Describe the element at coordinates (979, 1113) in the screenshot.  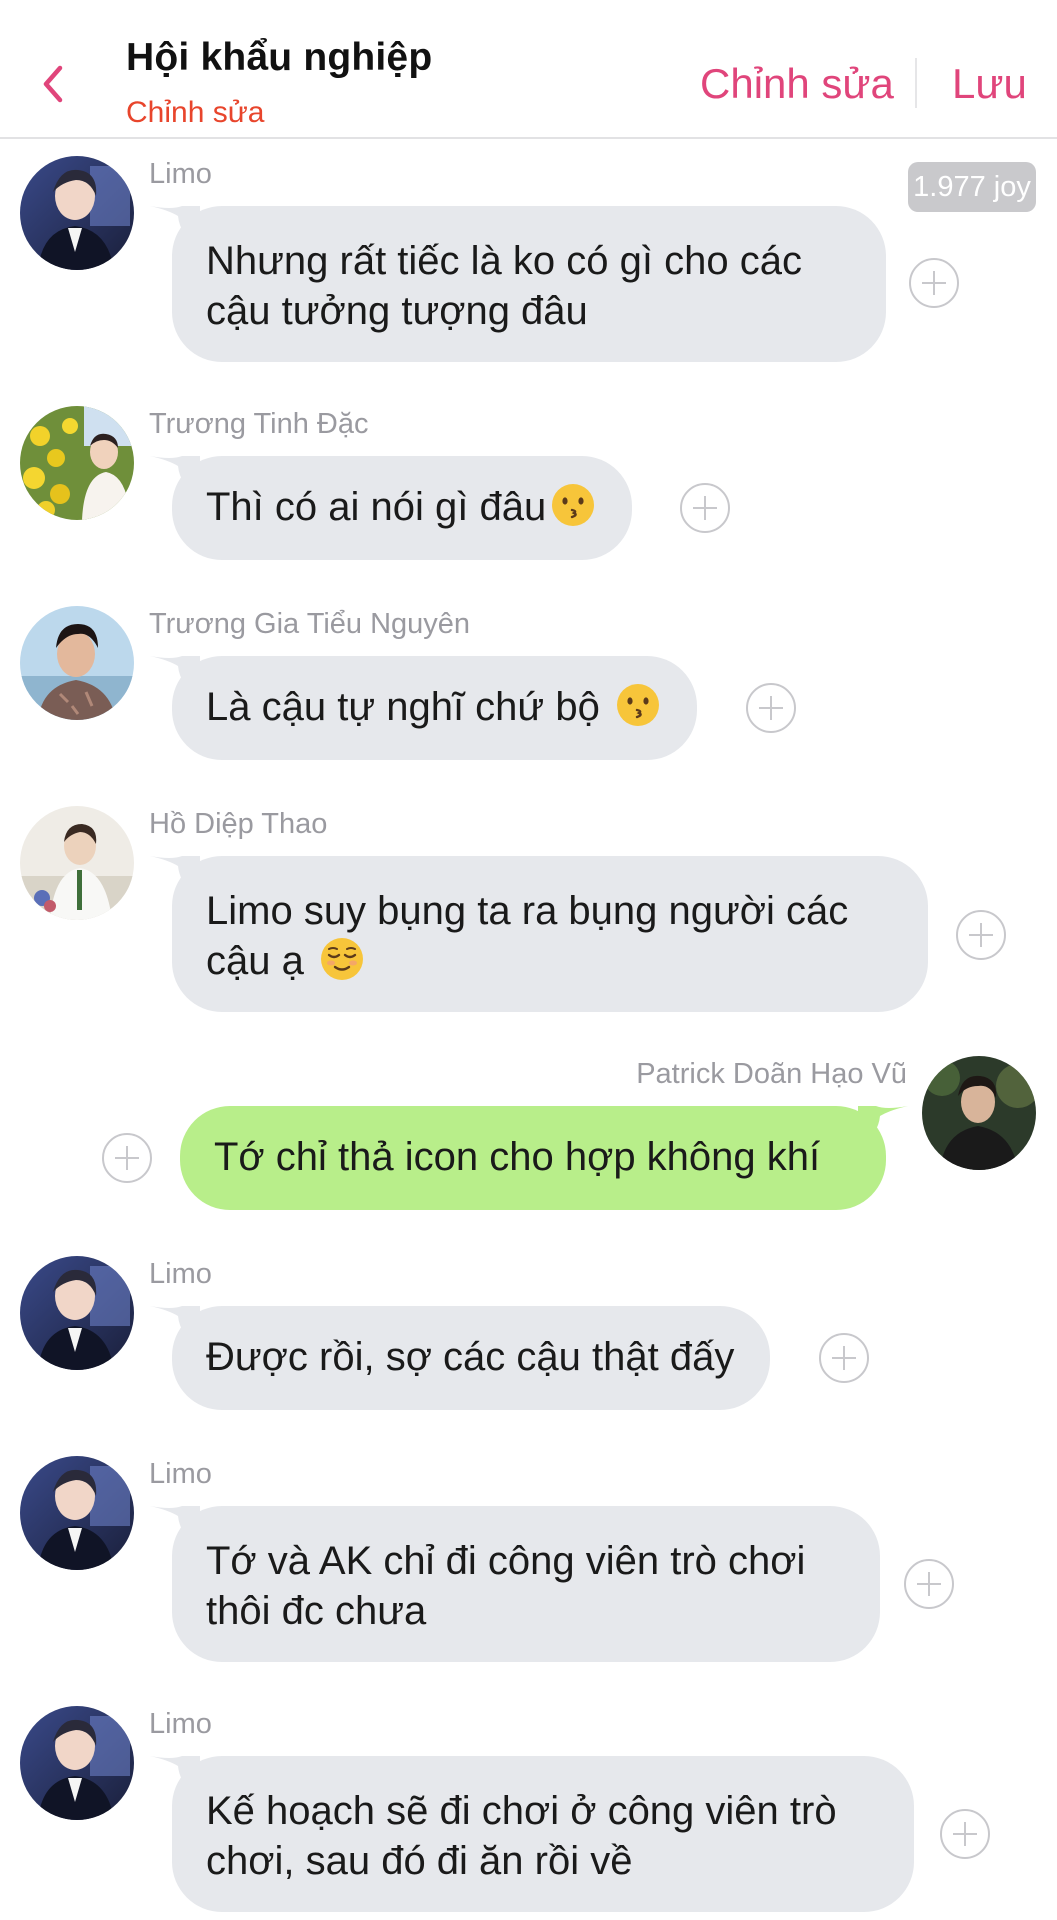
I see `avatar-patrick-doan-hao-vu` at that location.